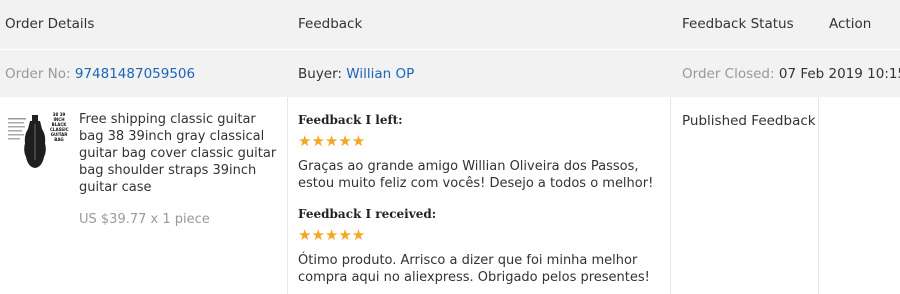  What do you see at coordinates (330, 24) in the screenshot?
I see `header-feedback: Feedback` at bounding box center [330, 24].